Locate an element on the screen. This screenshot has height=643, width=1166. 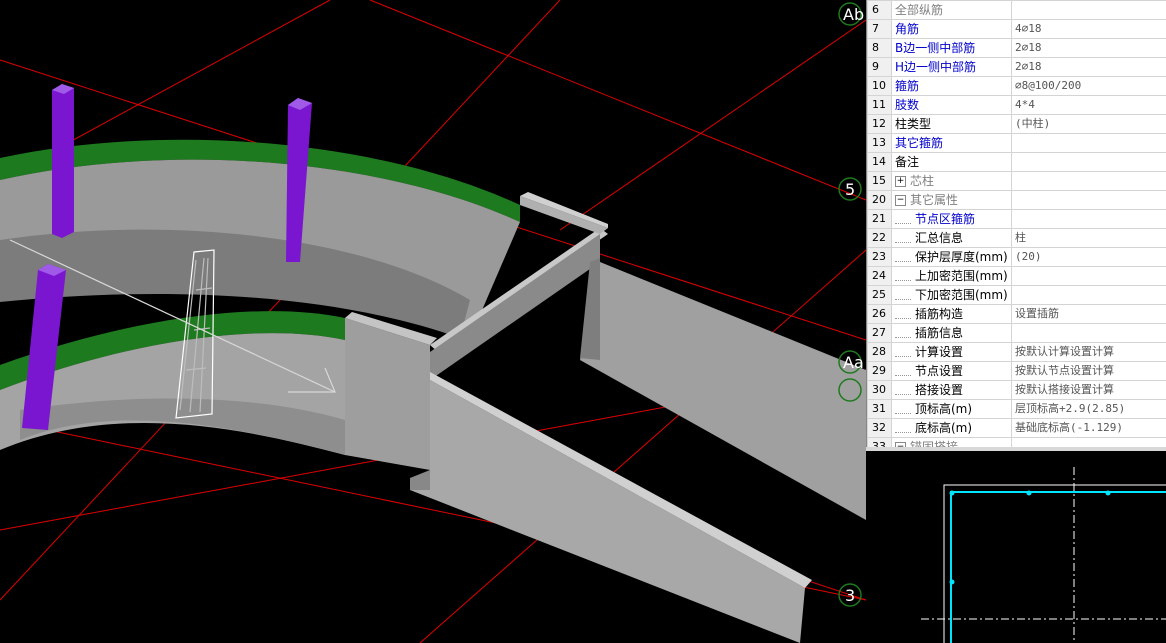
property-row: 7 角筋 4⌀18 is located at coordinates (1016, 29).